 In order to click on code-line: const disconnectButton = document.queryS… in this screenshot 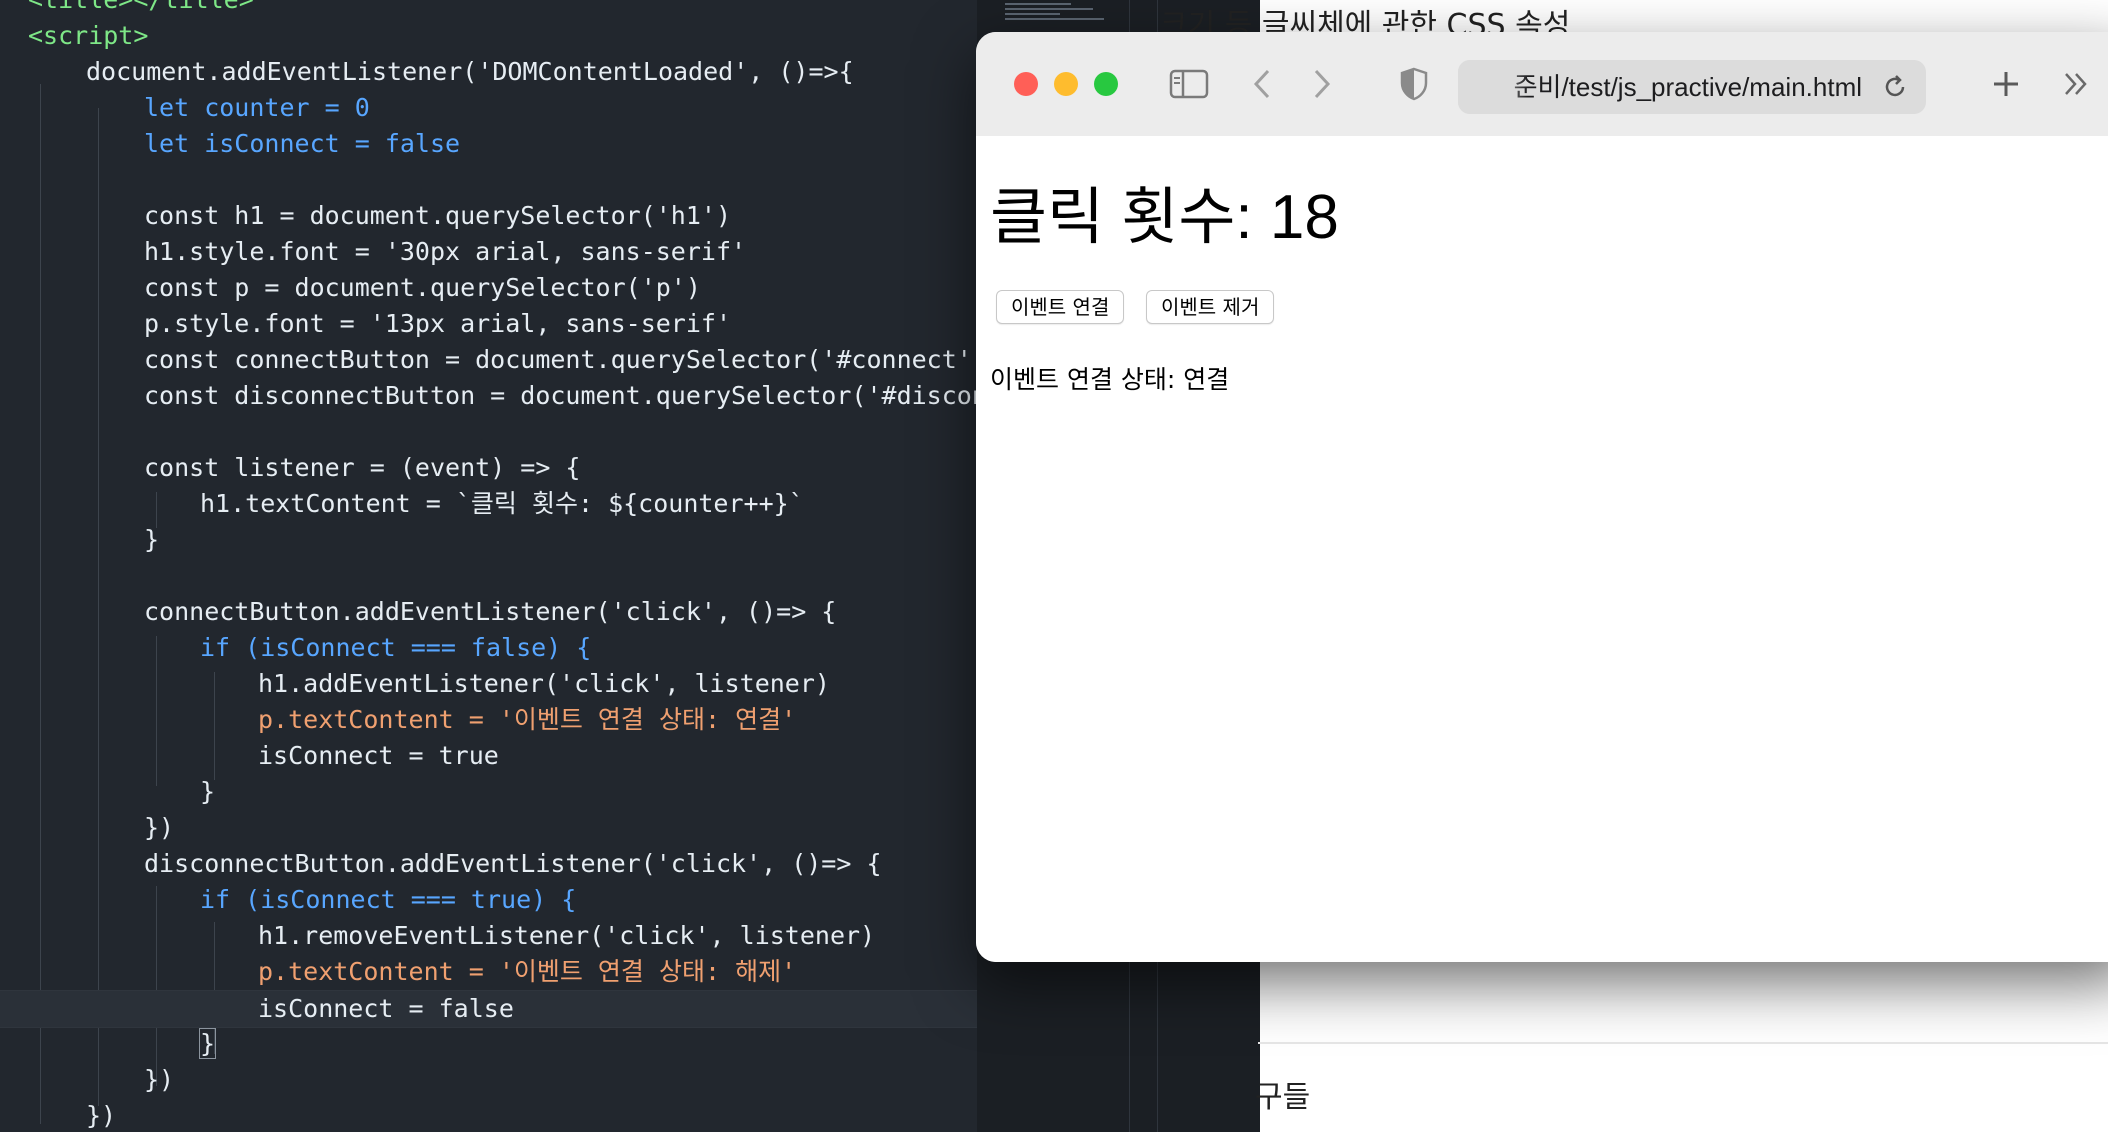, I will do `click(560, 396)`.